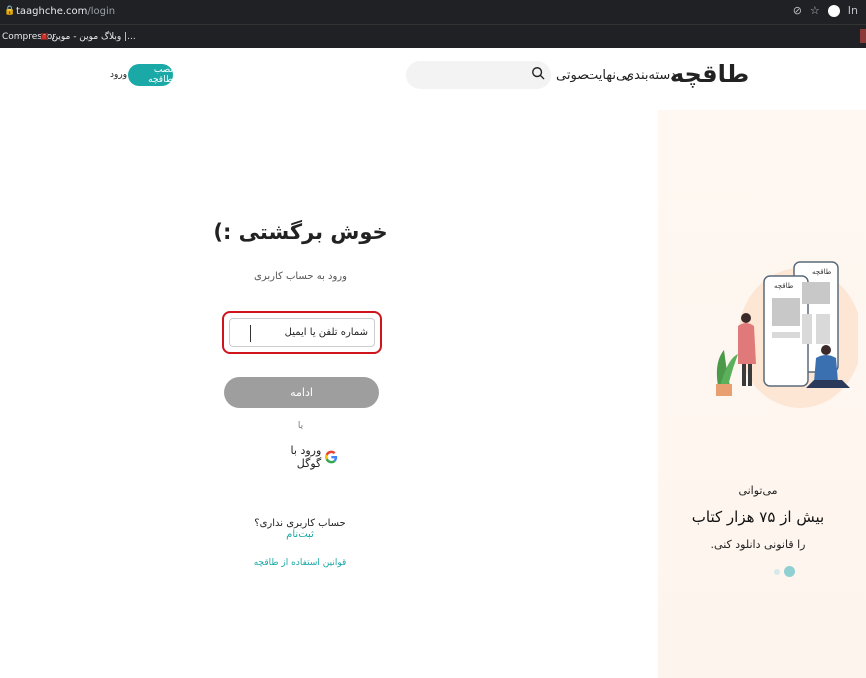 This screenshot has height=678, width=866. I want to click on illustration-logo-2: طاقچه, so click(784, 286).